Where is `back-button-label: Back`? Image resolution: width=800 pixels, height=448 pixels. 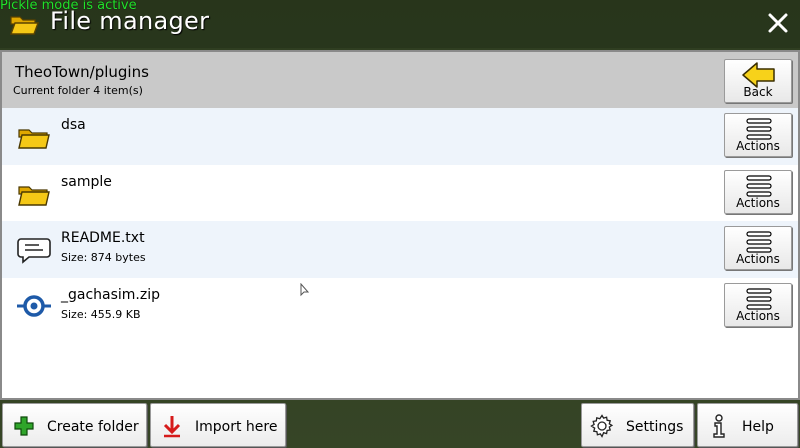
back-button-label: Back is located at coordinates (758, 92).